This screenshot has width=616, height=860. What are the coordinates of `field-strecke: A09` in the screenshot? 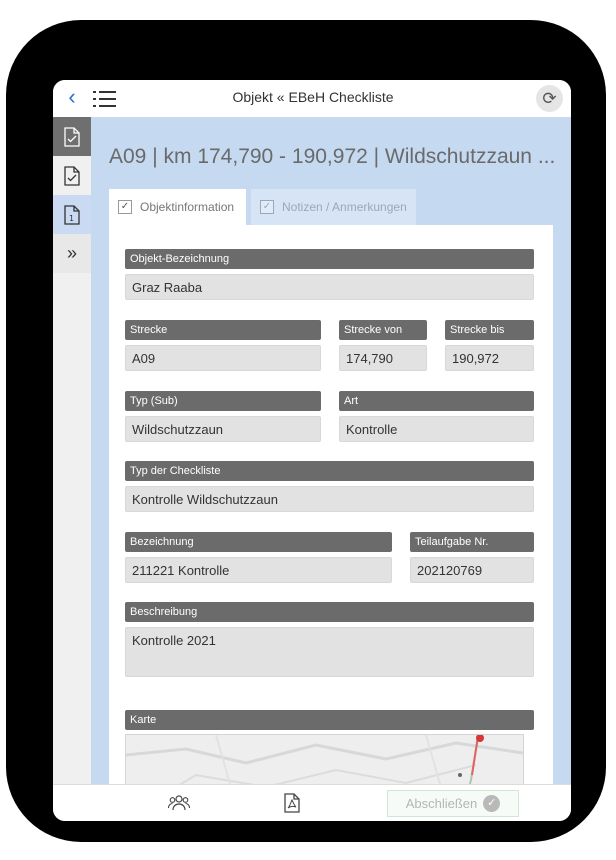 It's located at (223, 358).